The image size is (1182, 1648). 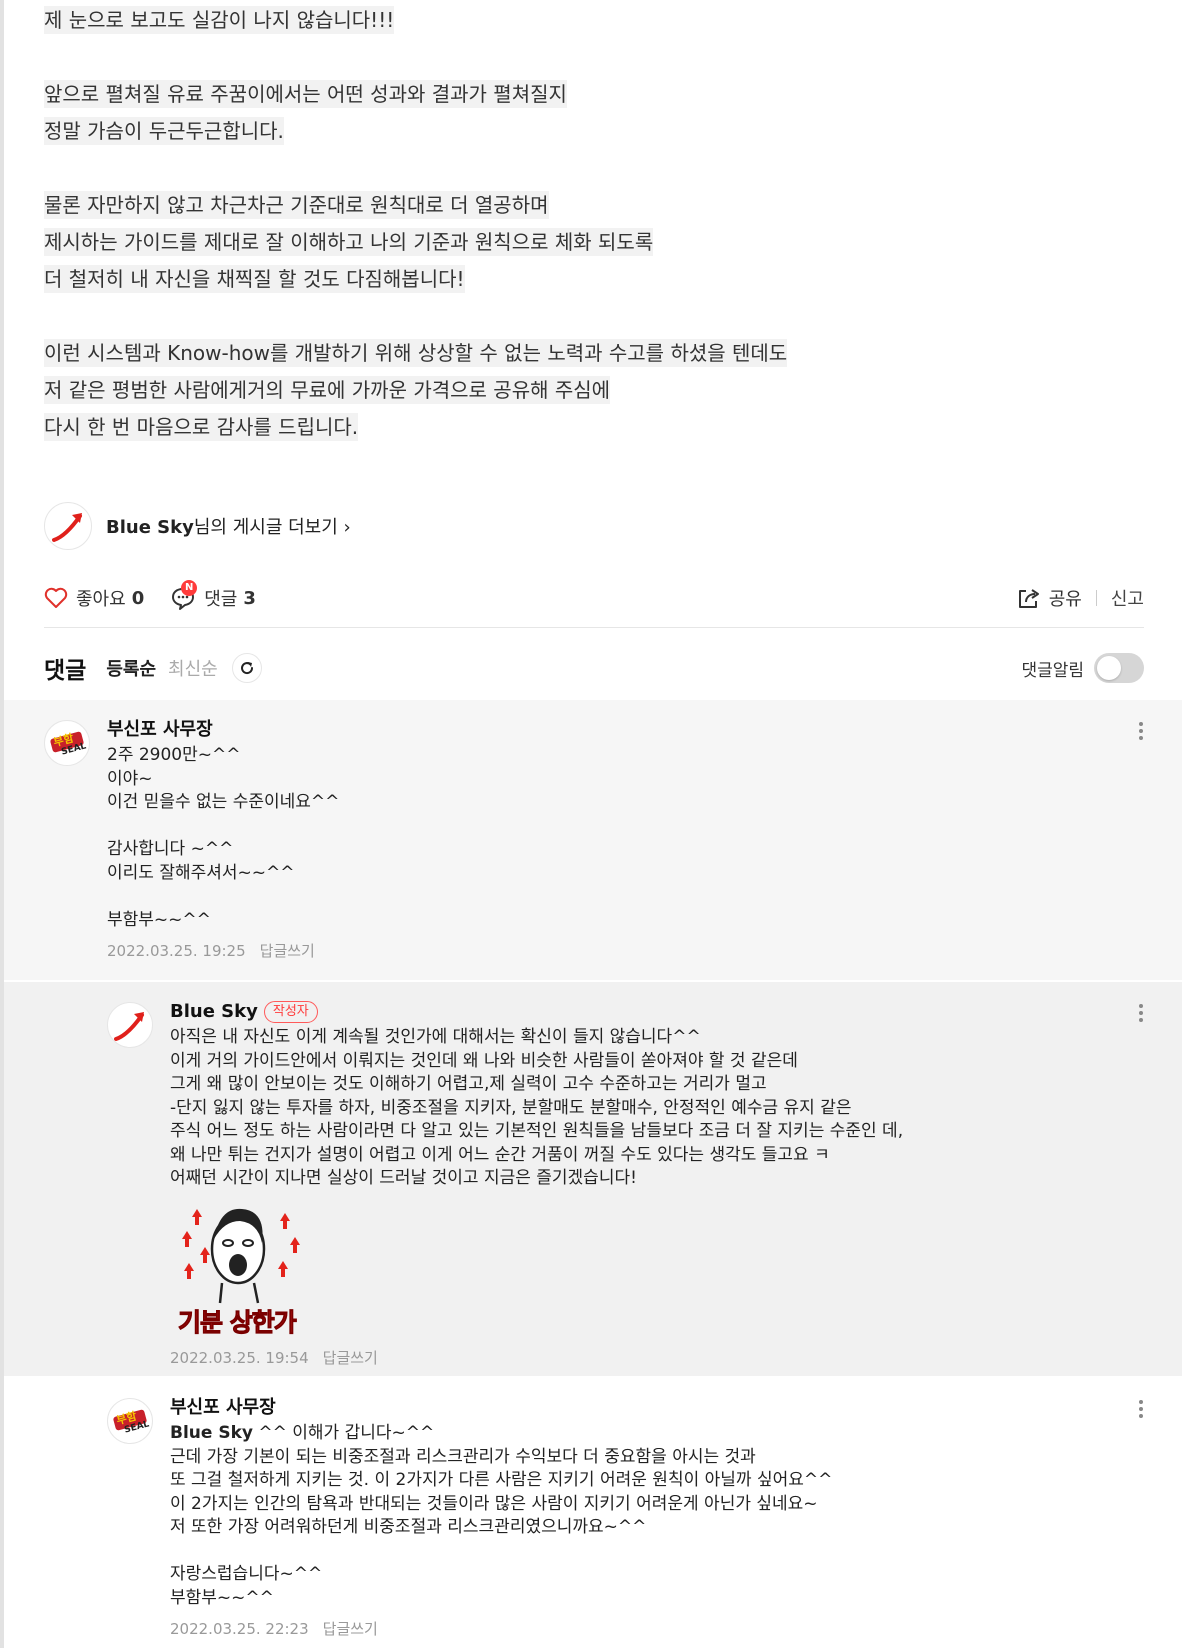 I want to click on comment-notify-label: 댓글알림, so click(x=1052, y=670).